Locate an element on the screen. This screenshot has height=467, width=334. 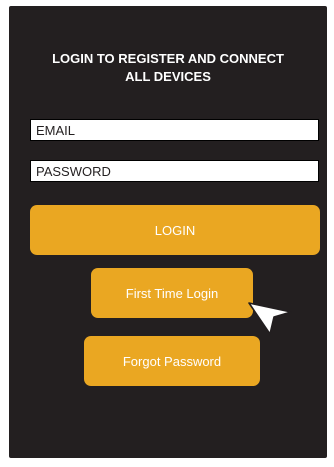
page-title-line-1: LOGIN TO REGISTER AND CONNECT is located at coordinates (168, 58).